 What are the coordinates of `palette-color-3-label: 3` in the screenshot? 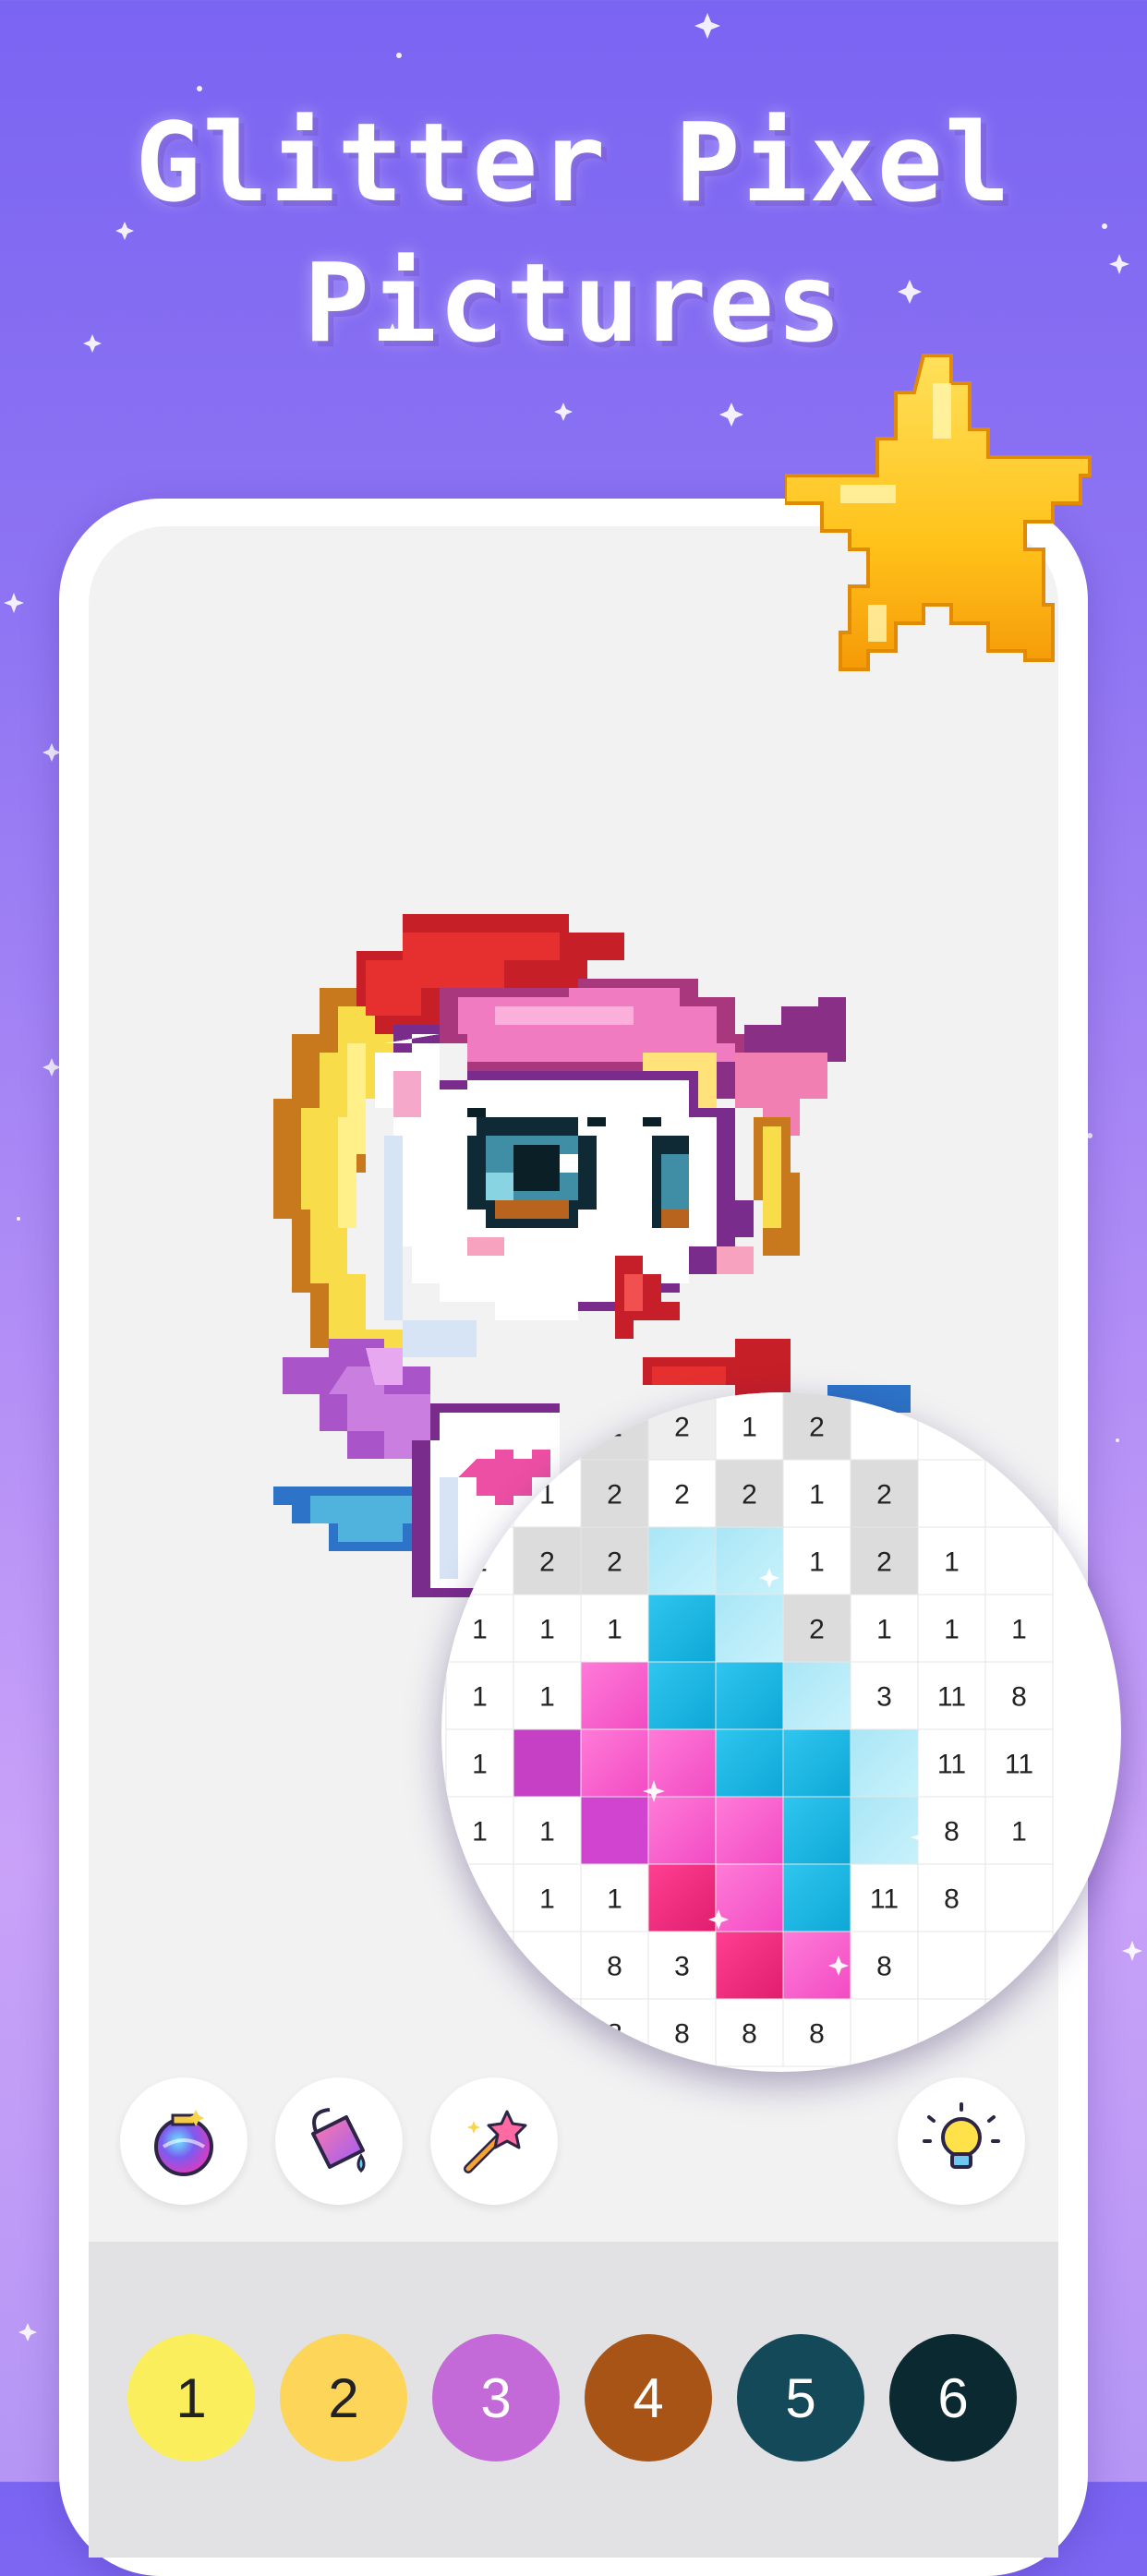 It's located at (496, 2397).